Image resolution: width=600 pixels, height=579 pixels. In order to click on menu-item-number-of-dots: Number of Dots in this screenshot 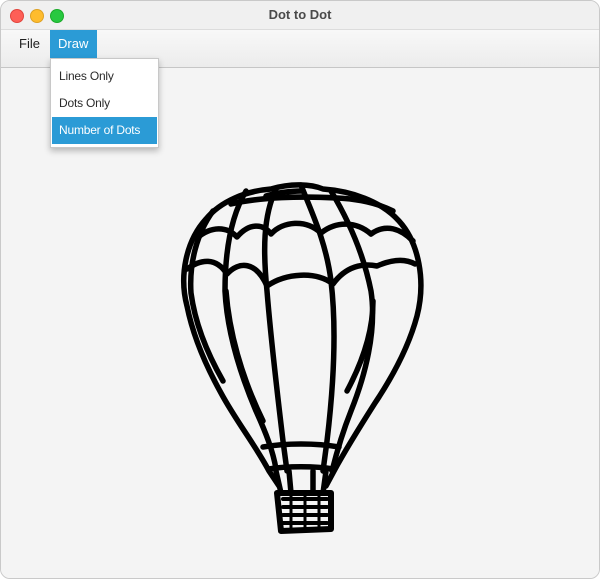, I will do `click(104, 130)`.